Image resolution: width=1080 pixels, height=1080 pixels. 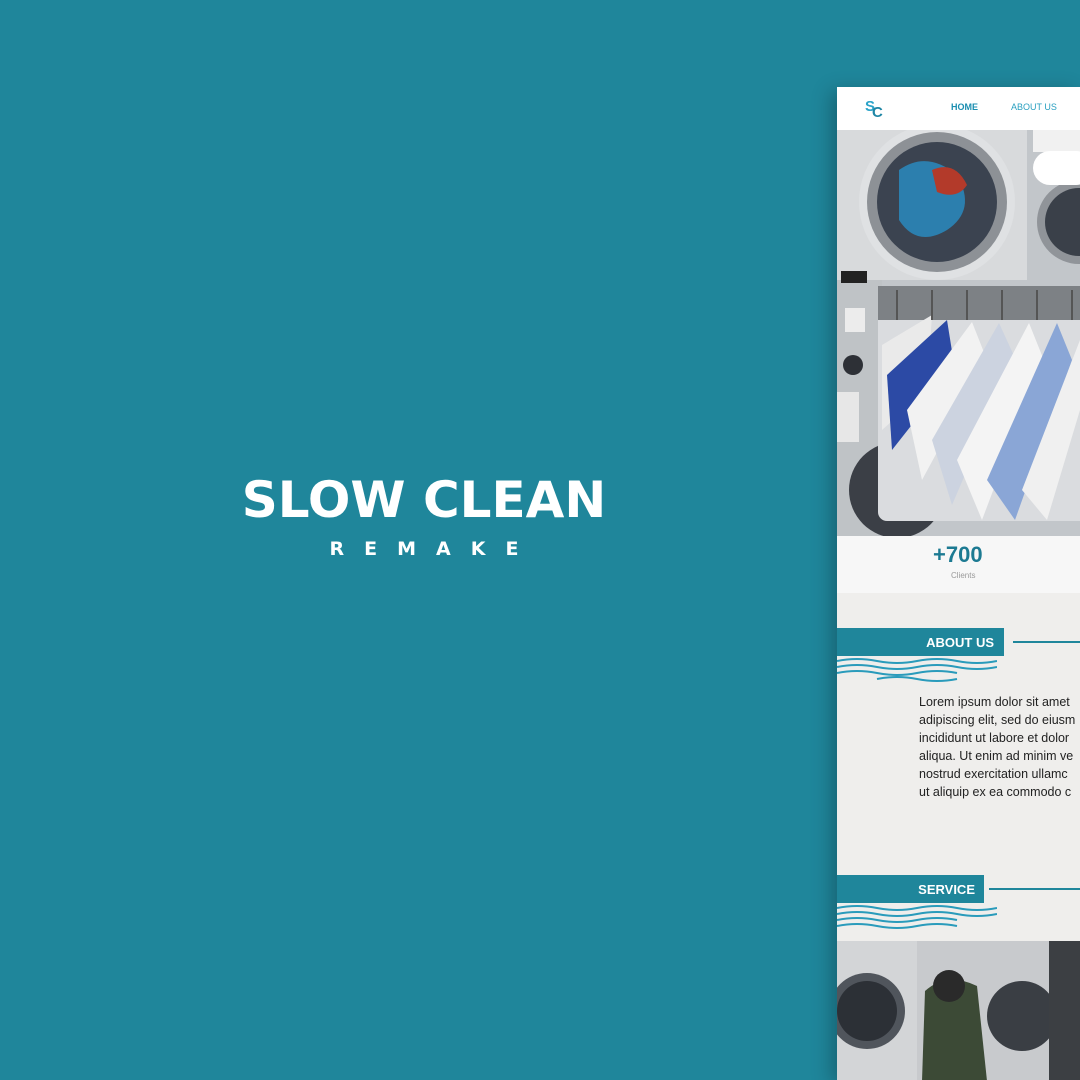 I want to click on nav-home-link: HOME, so click(x=964, y=107).